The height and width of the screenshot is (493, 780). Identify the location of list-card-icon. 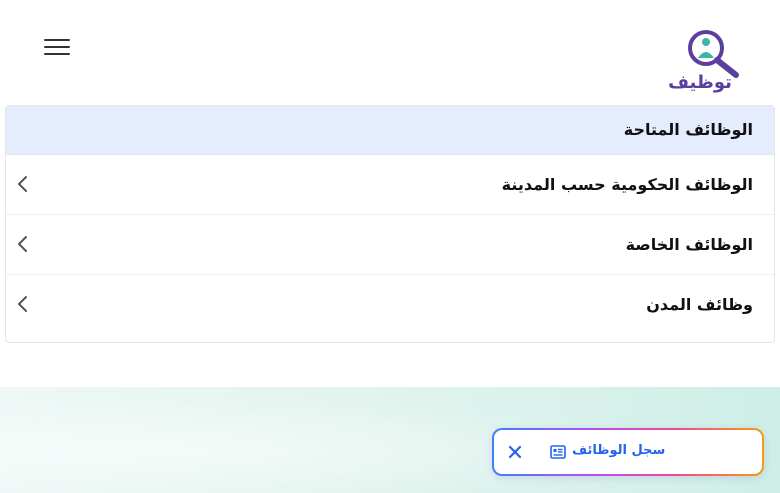
(558, 452).